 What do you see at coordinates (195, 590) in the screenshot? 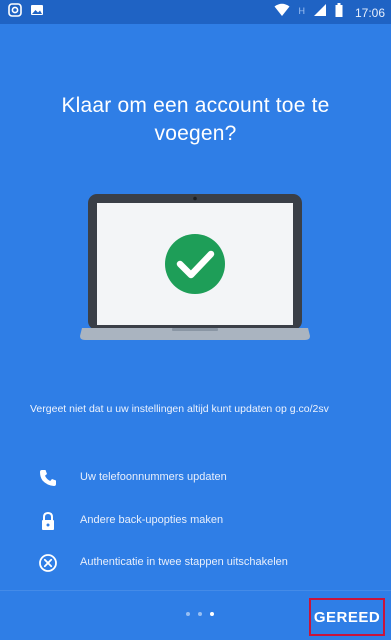
I see `footer-divider` at bounding box center [195, 590].